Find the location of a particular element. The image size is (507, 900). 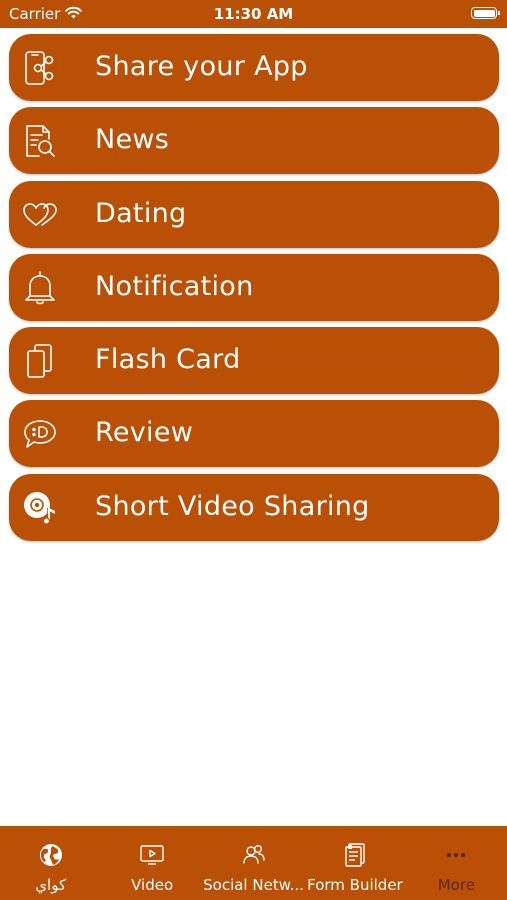

news-icon is located at coordinates (40, 141).